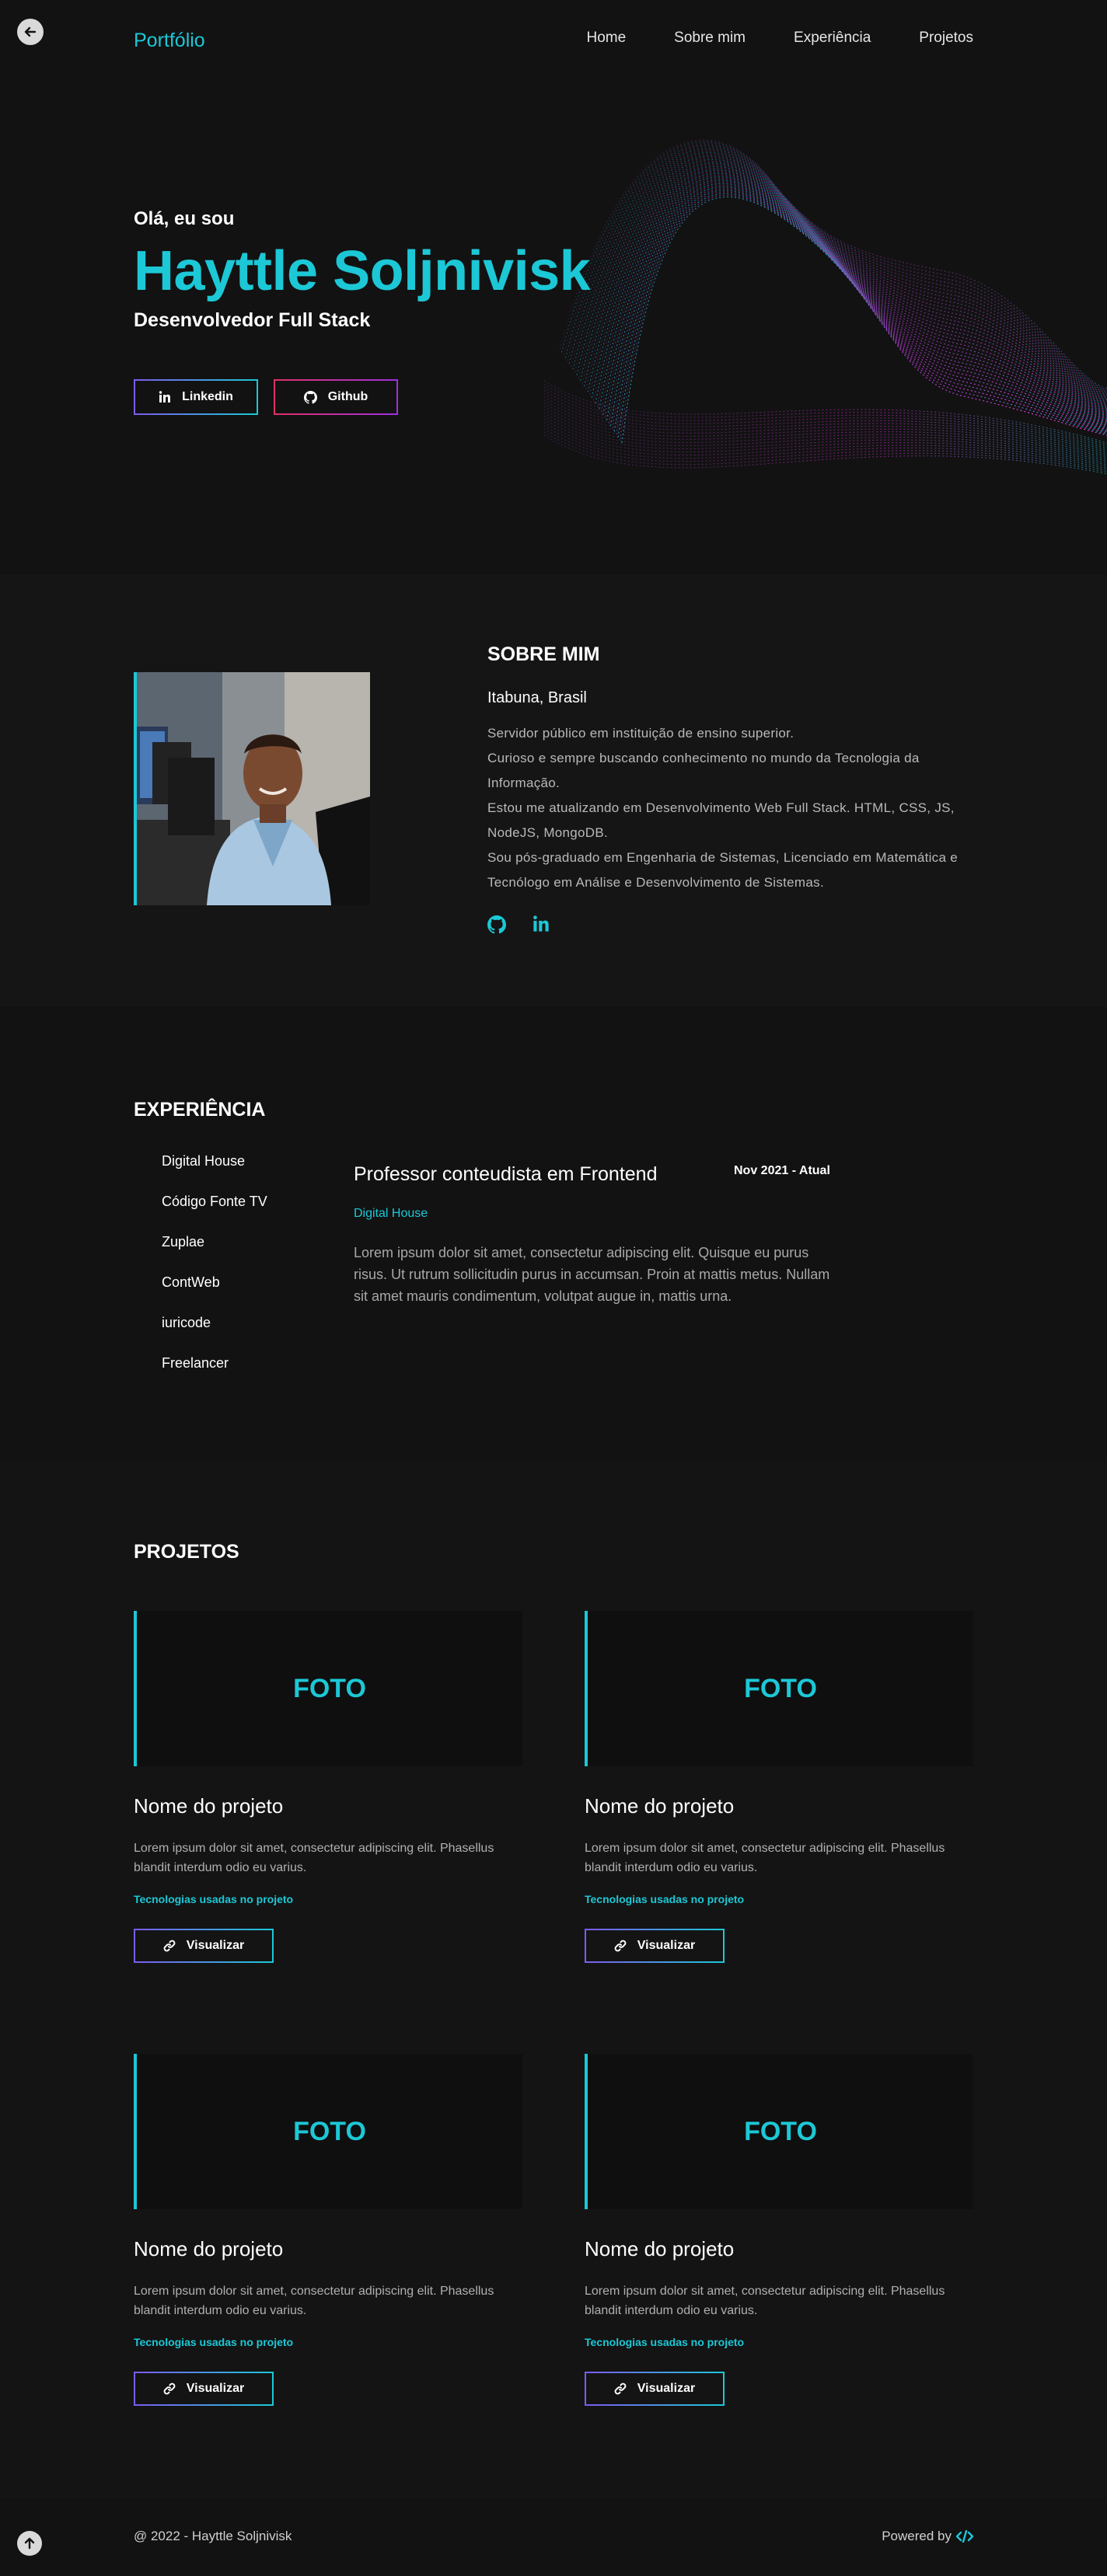 This screenshot has height=2576, width=1107. I want to click on github-link, so click(496, 926).